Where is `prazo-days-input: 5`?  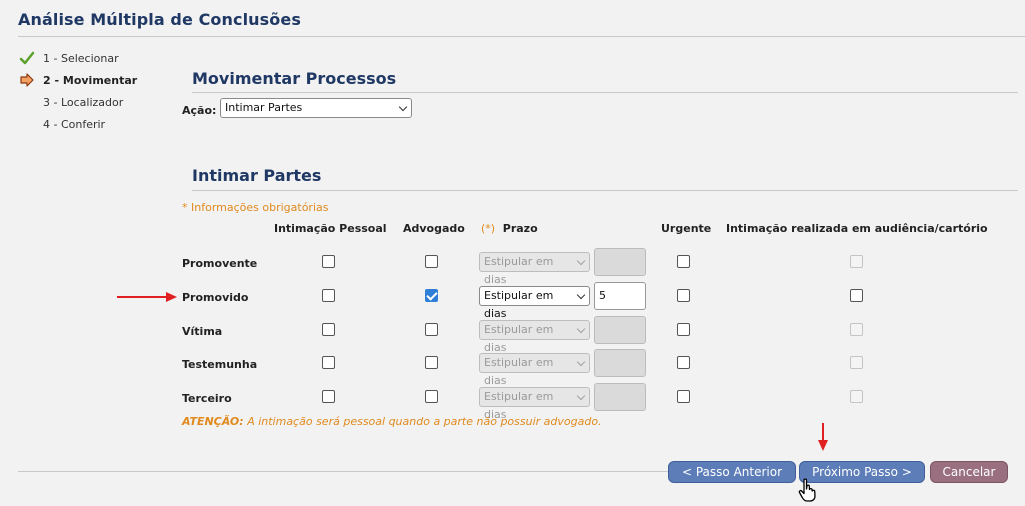 prazo-days-input: 5 is located at coordinates (620, 296).